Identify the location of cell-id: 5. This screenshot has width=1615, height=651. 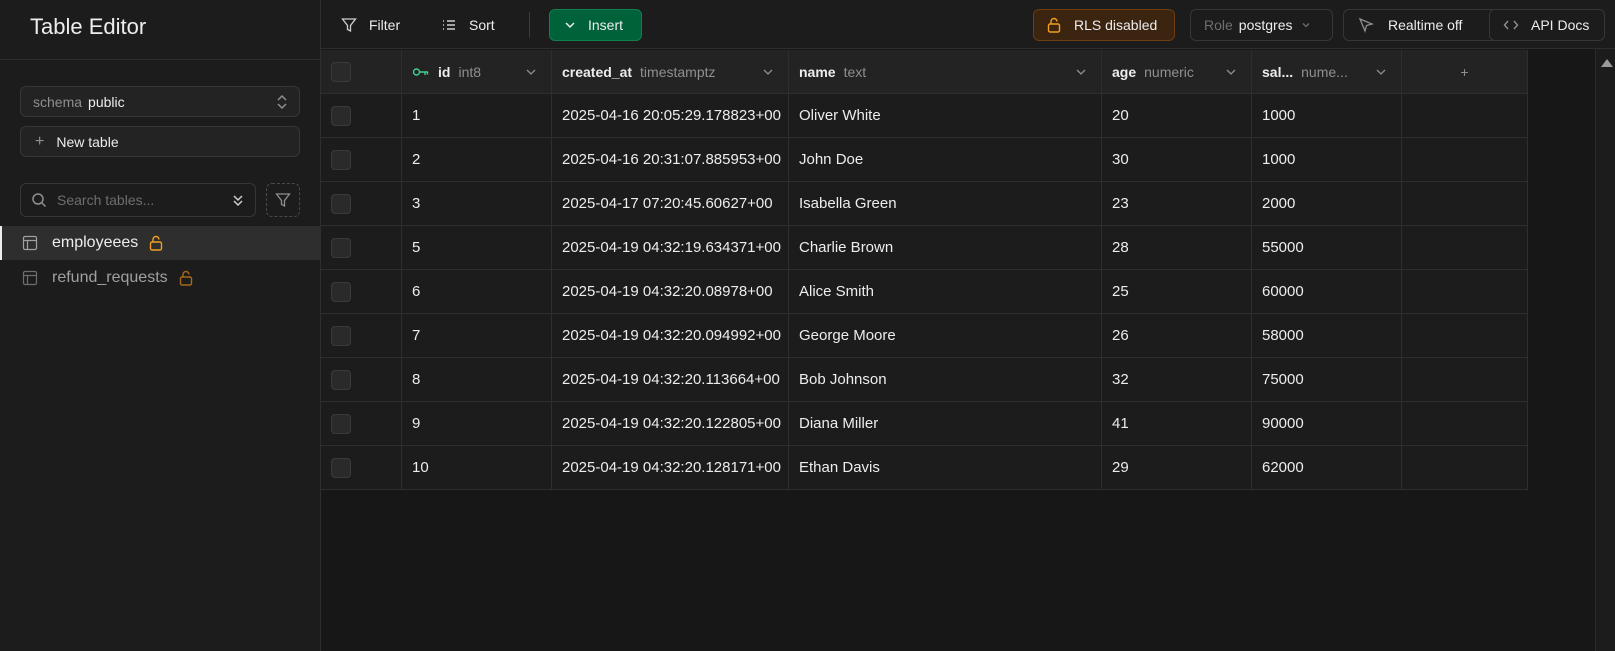
(477, 248).